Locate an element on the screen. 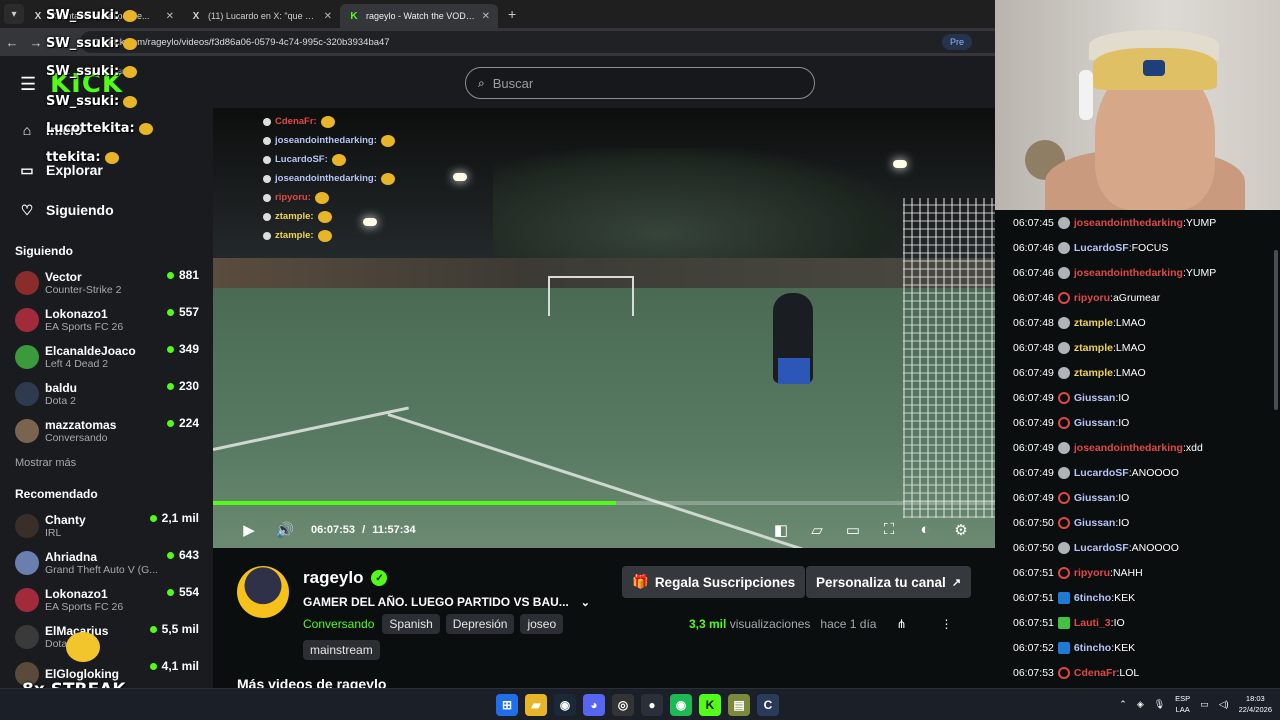  sidebar-nav-following: ♡ Siguiendo is located at coordinates (106, 210).